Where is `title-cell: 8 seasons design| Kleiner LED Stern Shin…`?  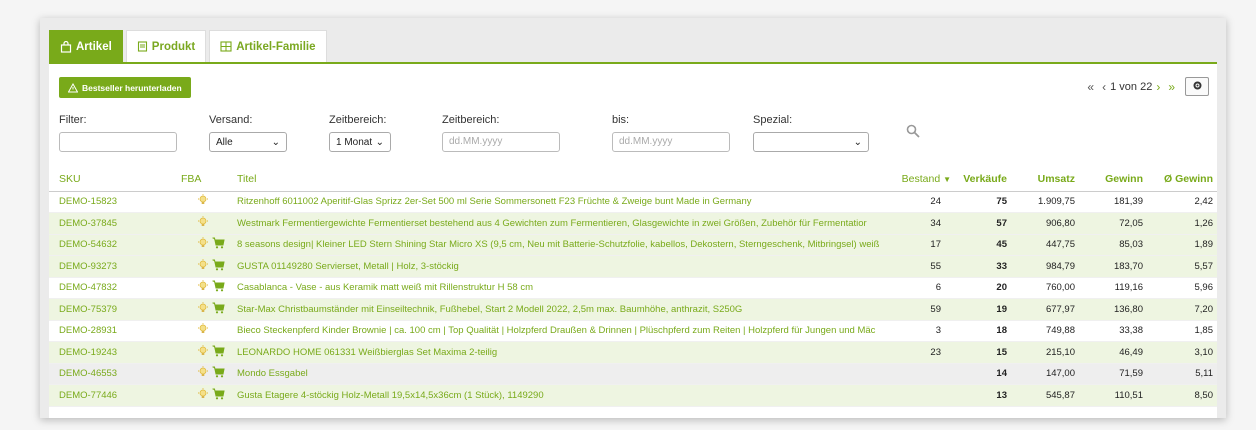
title-cell: 8 seasons design| Kleiner LED Stern Shin… is located at coordinates (564, 245).